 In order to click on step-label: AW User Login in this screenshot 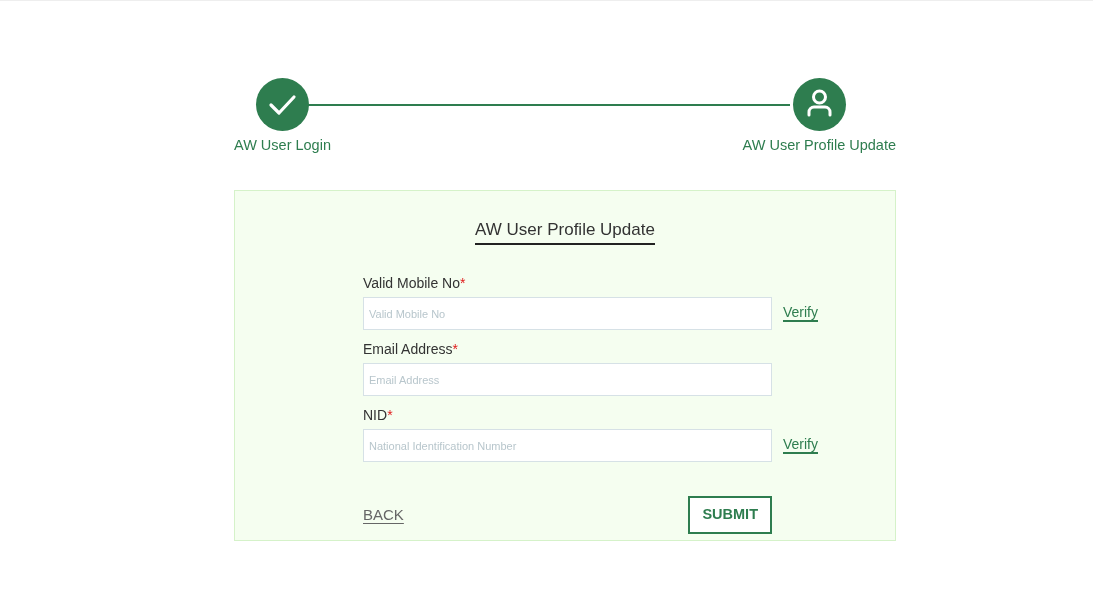, I will do `click(282, 145)`.